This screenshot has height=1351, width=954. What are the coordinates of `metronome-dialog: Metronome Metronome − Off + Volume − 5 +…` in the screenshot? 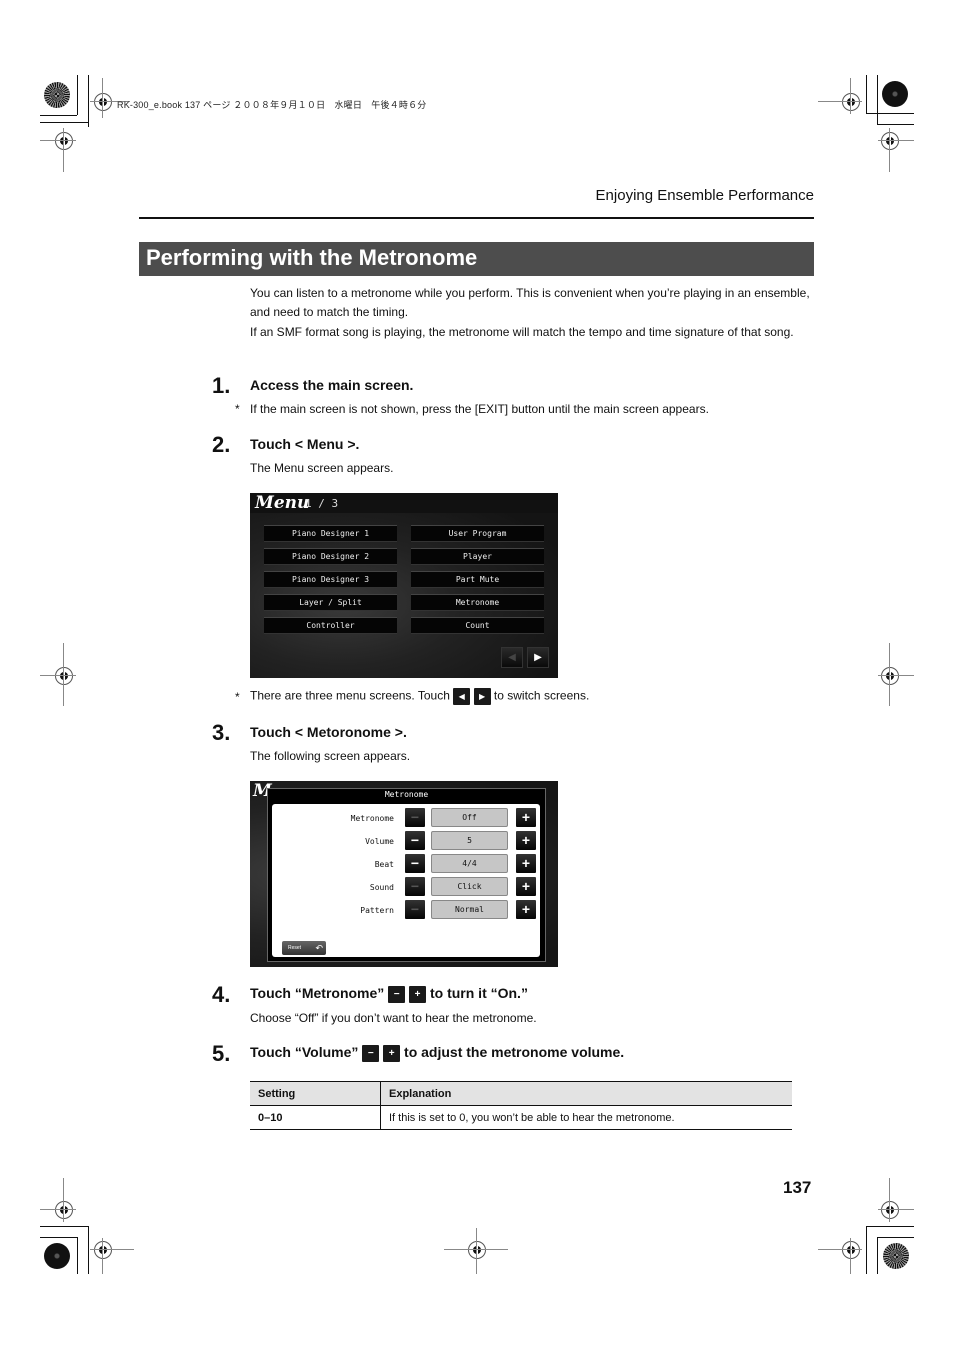 It's located at (406, 875).